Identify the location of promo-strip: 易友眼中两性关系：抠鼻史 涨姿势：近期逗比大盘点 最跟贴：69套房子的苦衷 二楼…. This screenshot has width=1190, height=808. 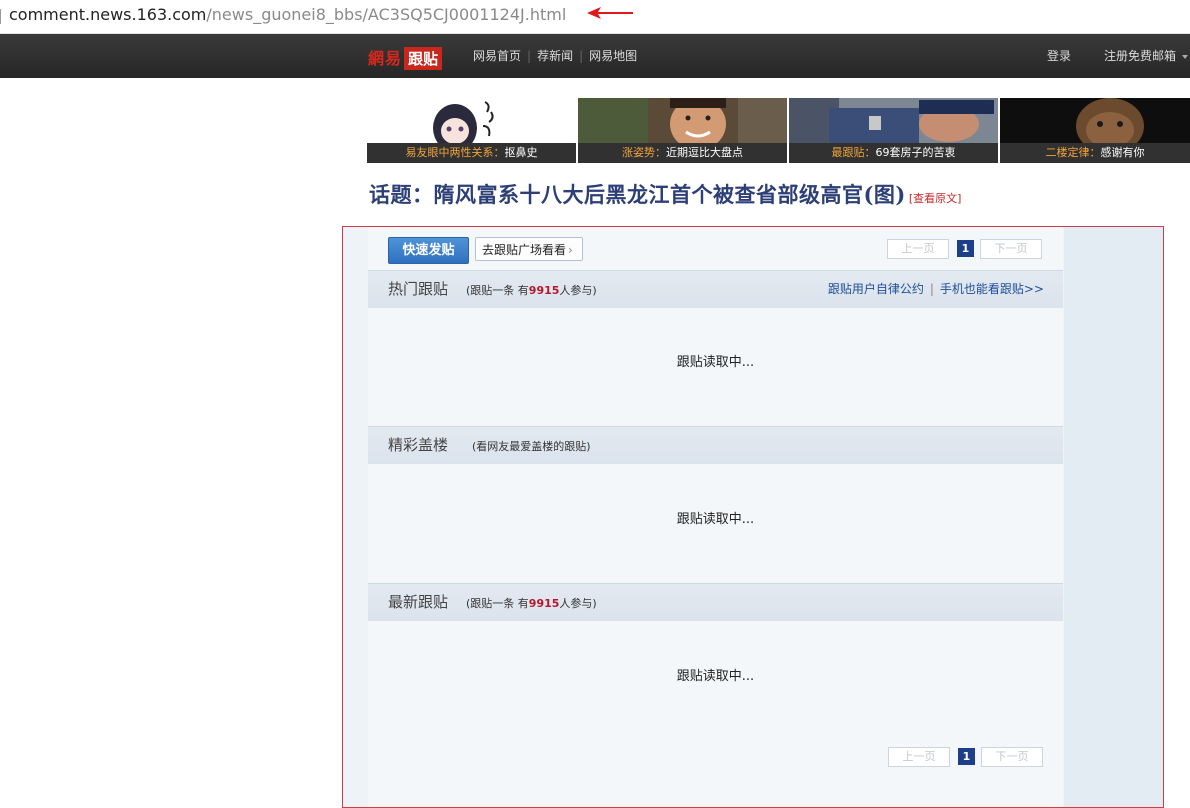
(778, 130).